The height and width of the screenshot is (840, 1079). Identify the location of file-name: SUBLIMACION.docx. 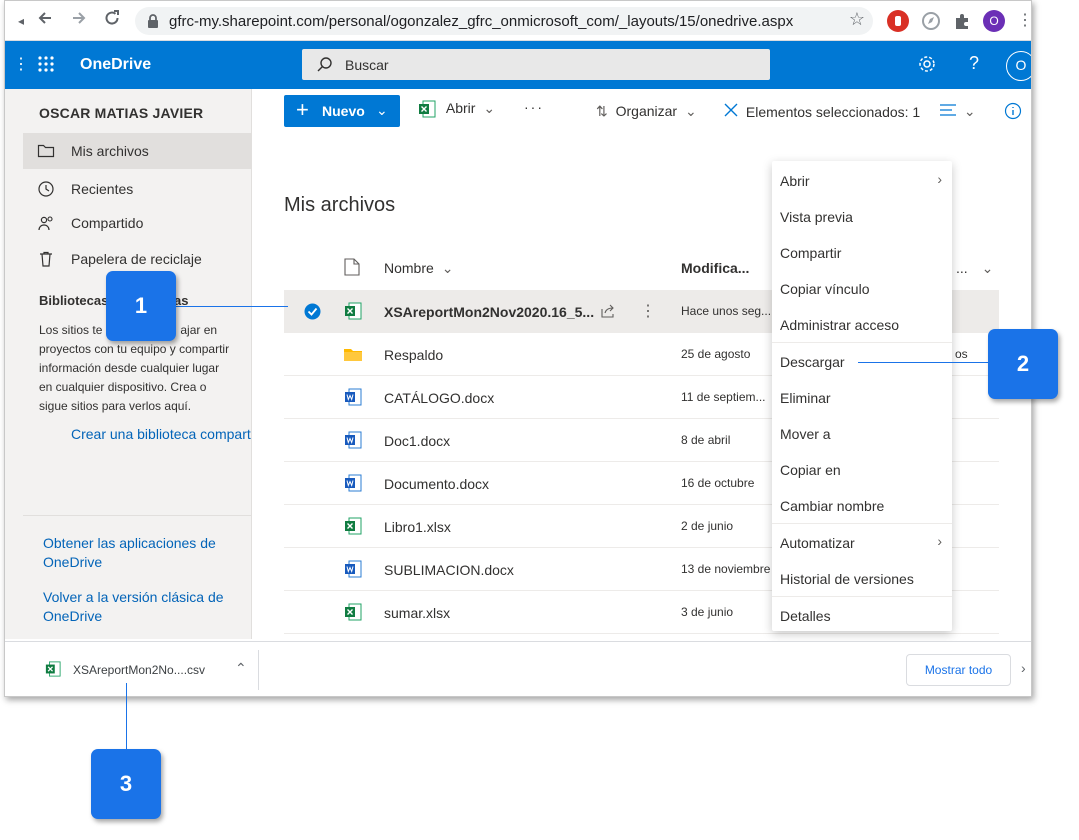
(449, 570).